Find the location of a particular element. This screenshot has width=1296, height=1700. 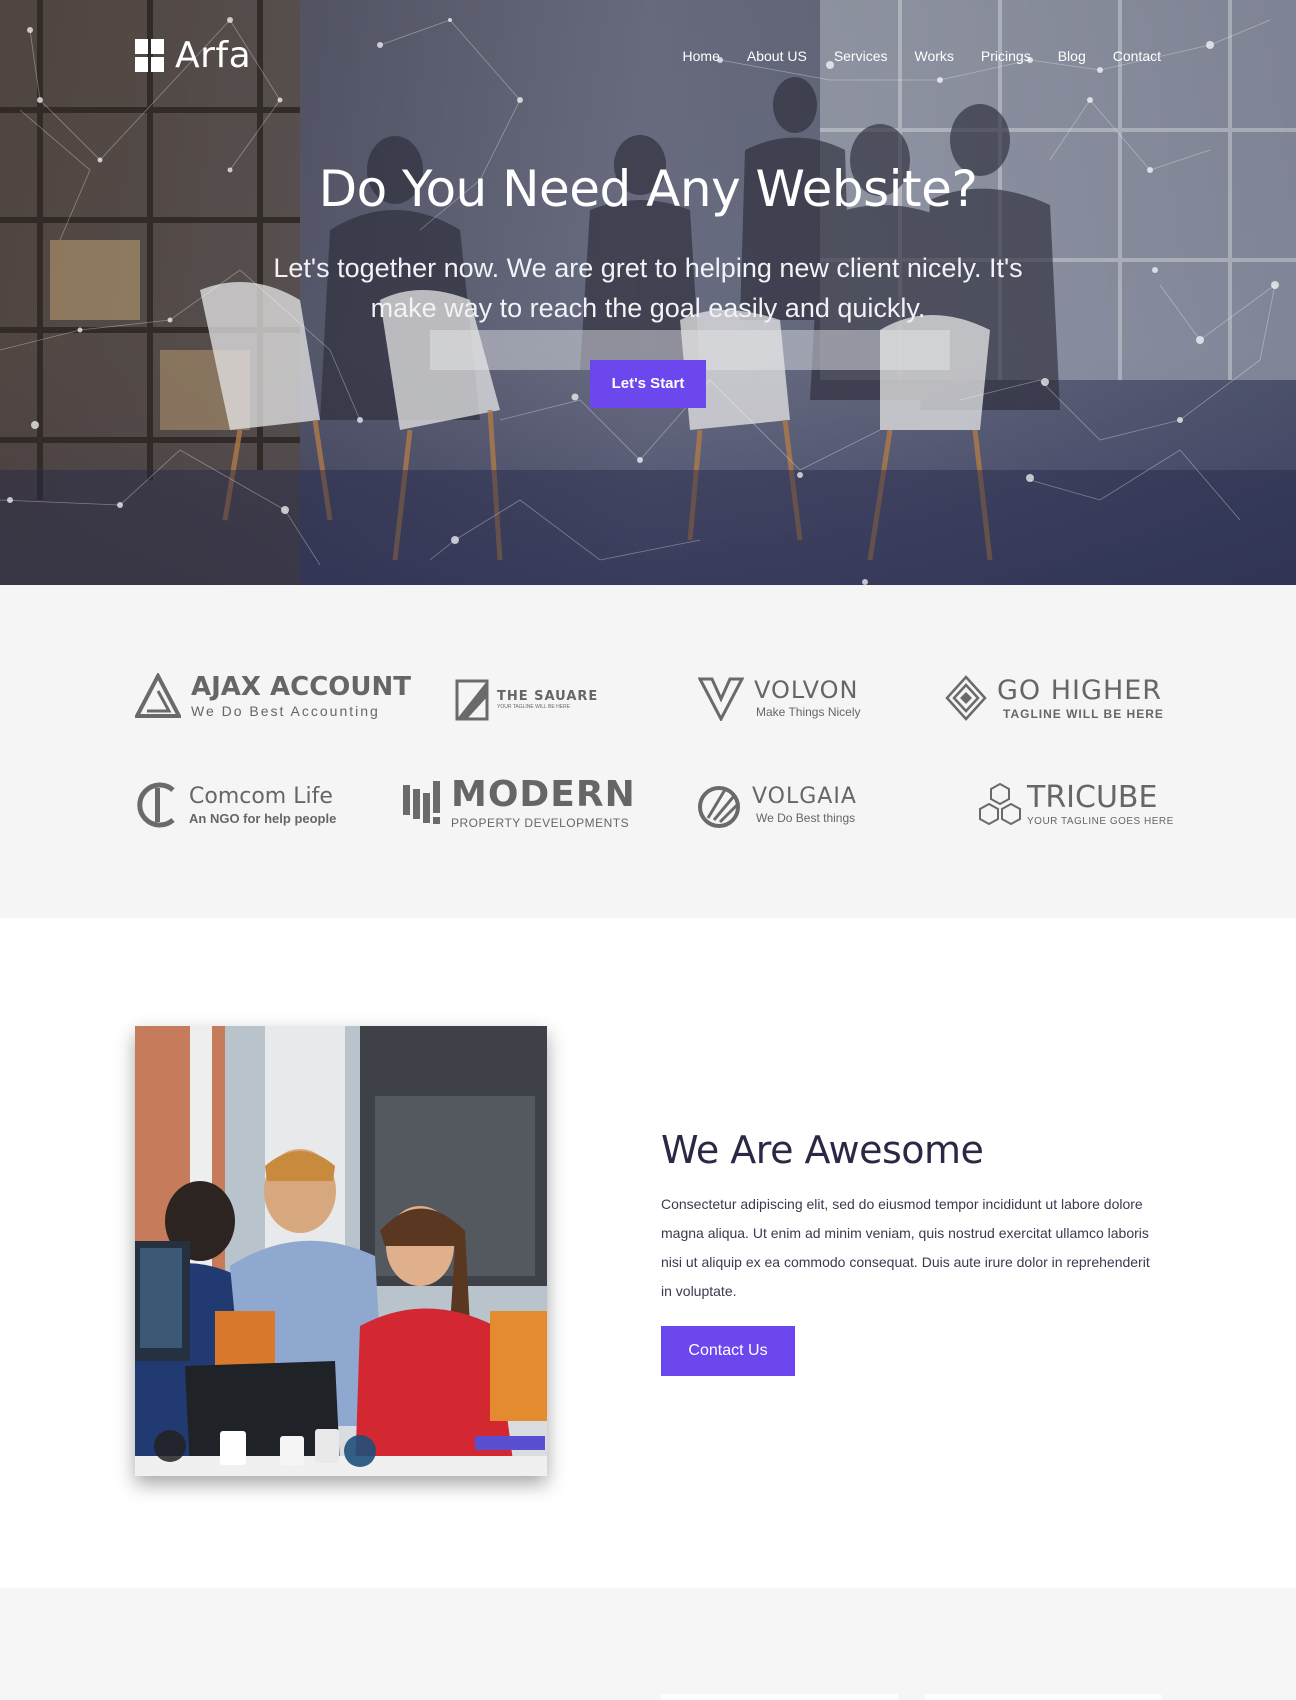

client-tagline: YOUR TAGLINE GOES HERE is located at coordinates (1100, 821).